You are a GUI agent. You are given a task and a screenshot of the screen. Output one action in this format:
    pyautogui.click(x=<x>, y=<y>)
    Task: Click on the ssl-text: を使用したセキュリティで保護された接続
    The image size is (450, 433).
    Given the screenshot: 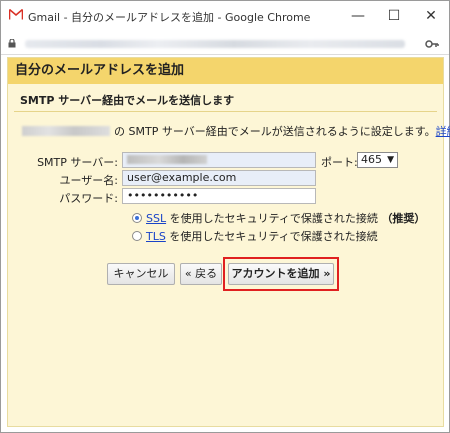 What is the action you would take?
    pyautogui.click(x=274, y=218)
    